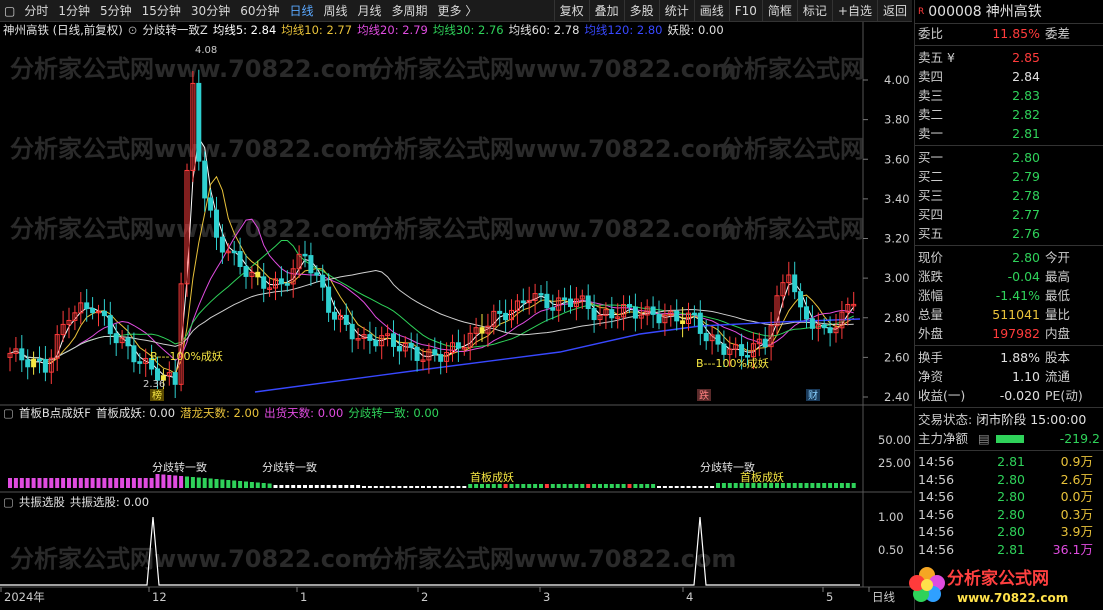 Image resolution: width=1103 pixels, height=610 pixels. I want to click on ask-row: 卖二 2.82, so click(1009, 114).